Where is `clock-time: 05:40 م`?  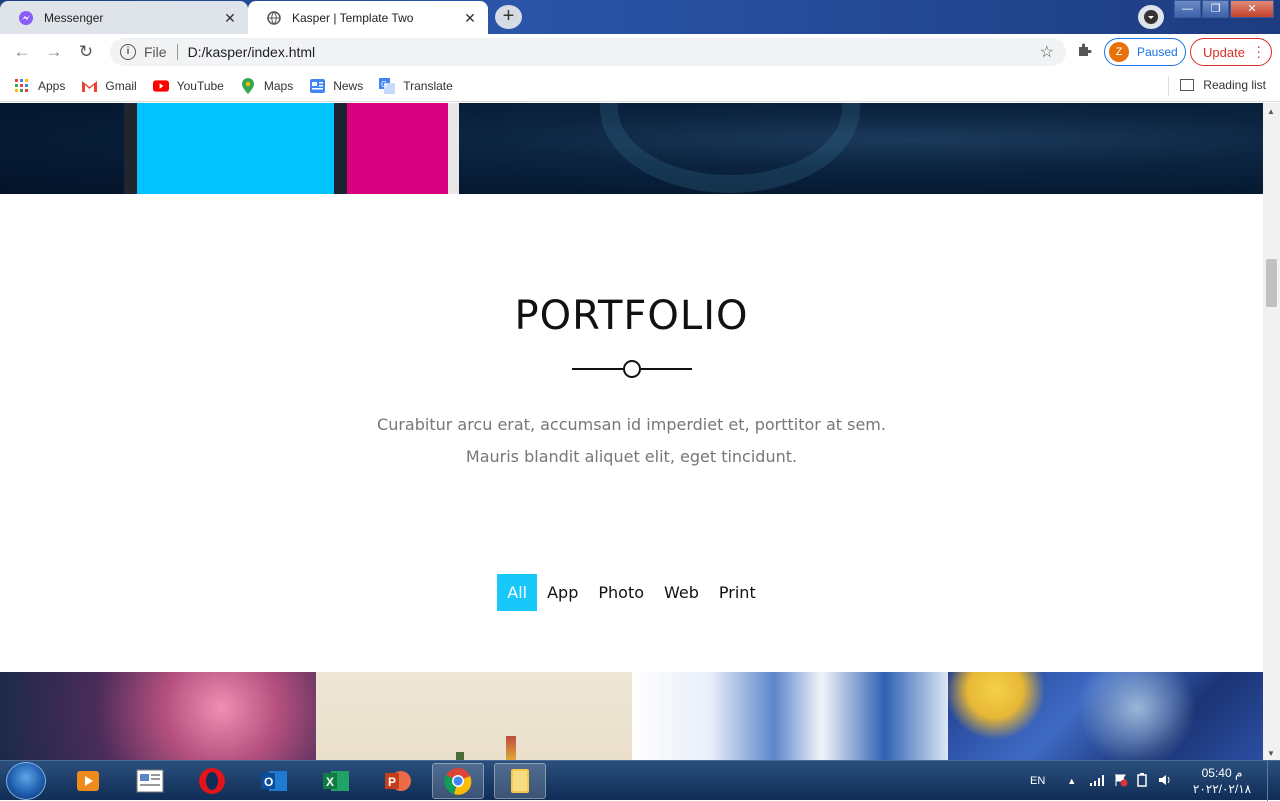
clock-time: 05:40 م is located at coordinates (1222, 773).